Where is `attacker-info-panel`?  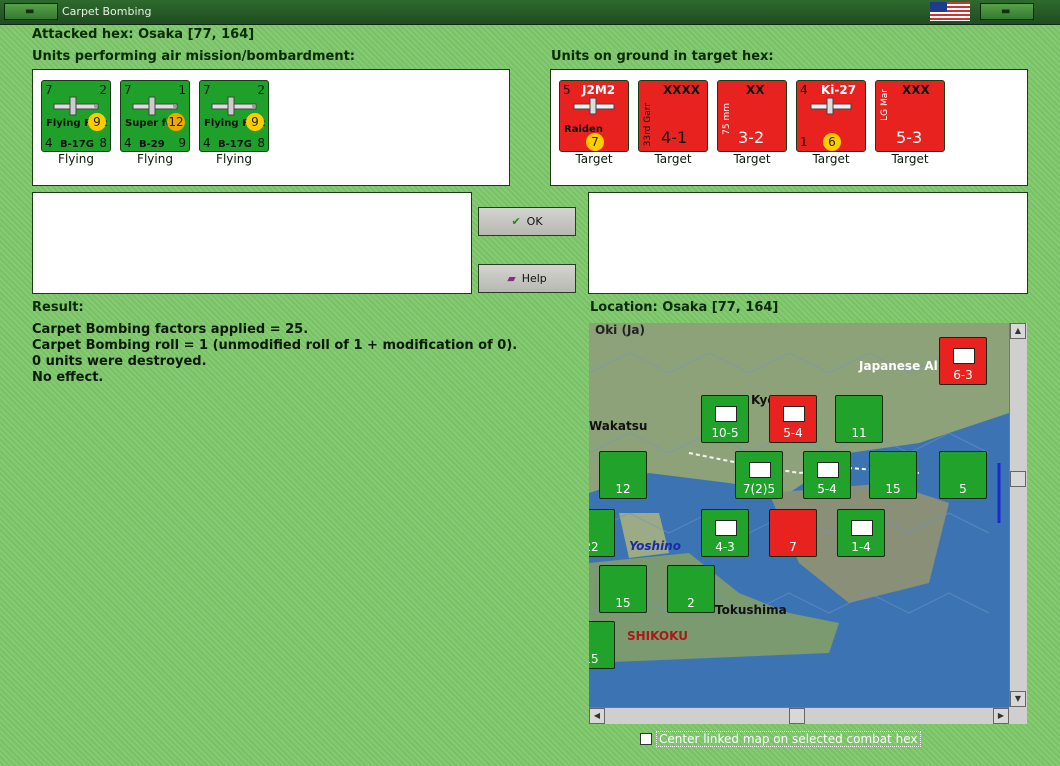 attacker-info-panel is located at coordinates (252, 243).